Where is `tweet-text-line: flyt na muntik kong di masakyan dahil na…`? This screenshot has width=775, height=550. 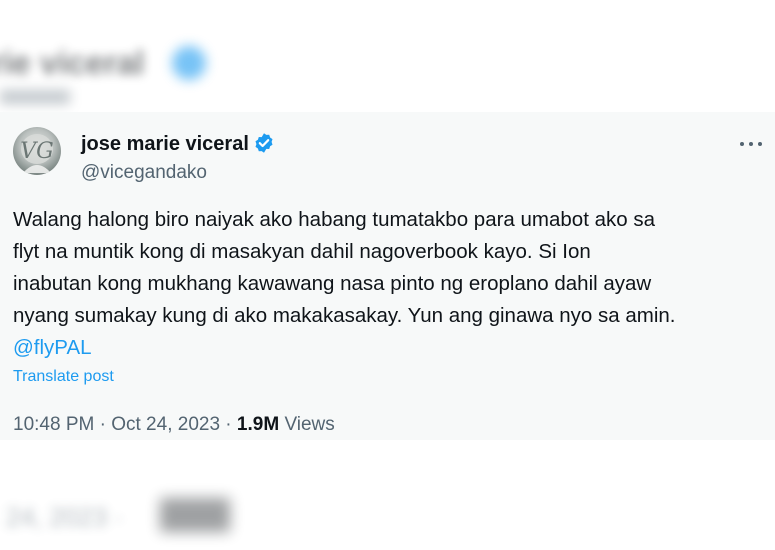
tweet-text-line: flyt na muntik kong di masakyan dahil na… is located at coordinates (302, 251).